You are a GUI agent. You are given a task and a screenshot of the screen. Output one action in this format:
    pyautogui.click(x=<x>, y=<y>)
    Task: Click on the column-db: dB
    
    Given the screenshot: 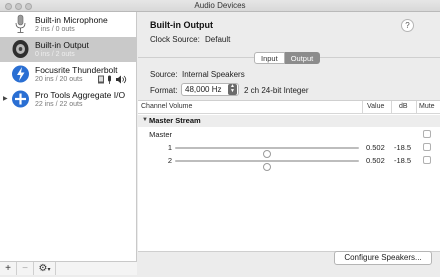 What is the action you would take?
    pyautogui.click(x=403, y=106)
    